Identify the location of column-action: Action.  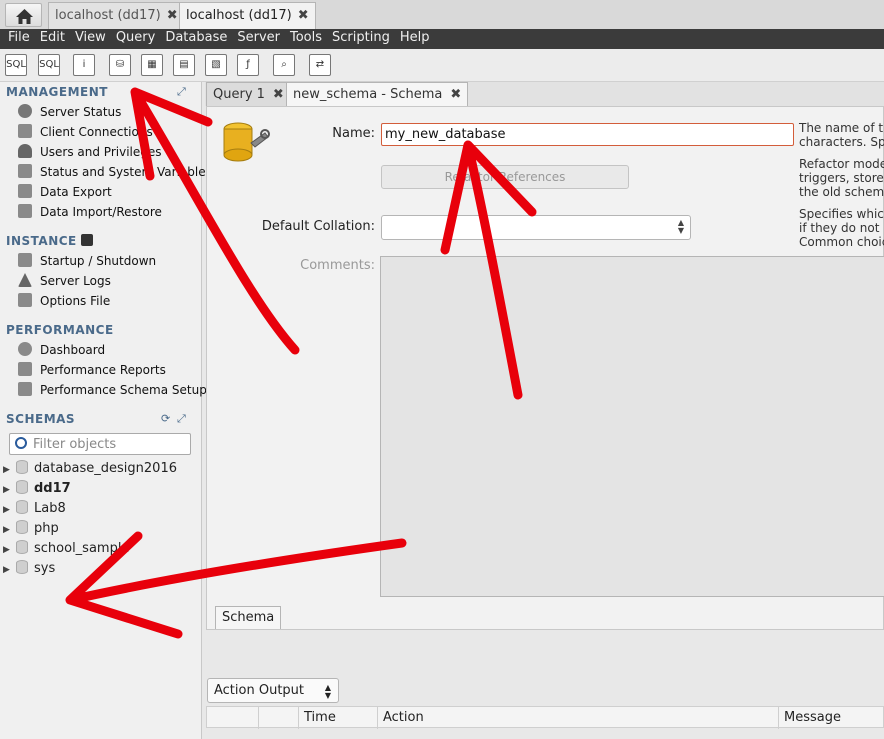
(403, 717).